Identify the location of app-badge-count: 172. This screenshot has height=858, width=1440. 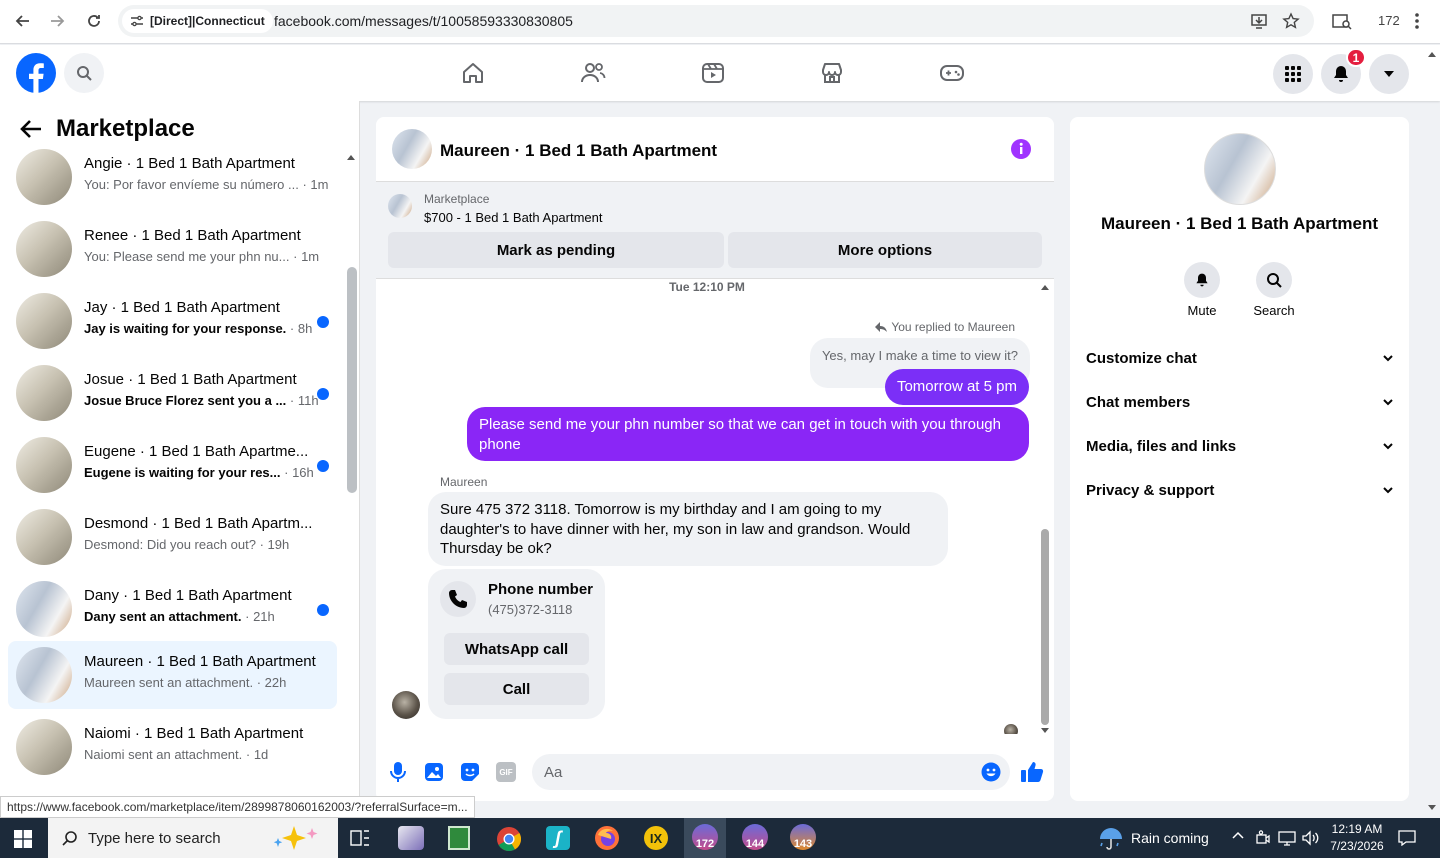
(705, 844).